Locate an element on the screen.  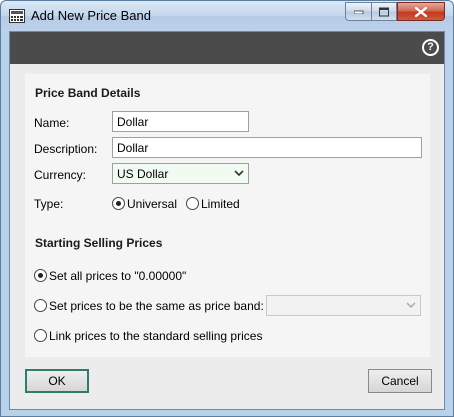
price-option-same-band-label: Set prices to be the same as price band: is located at coordinates (156, 306).